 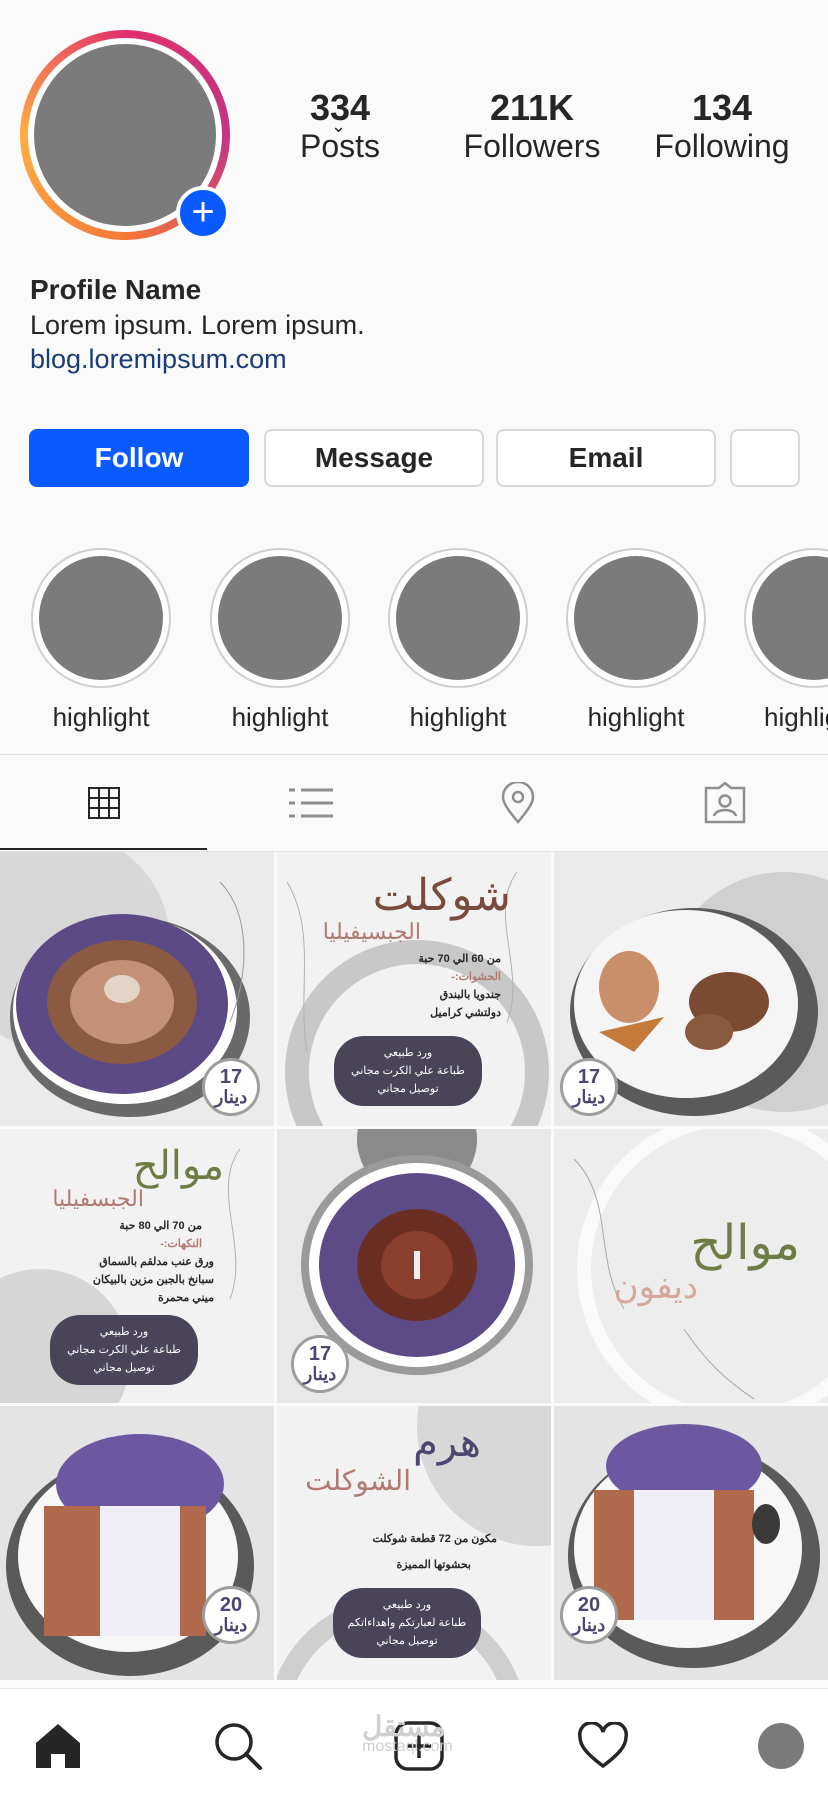 I want to click on profile-tabs, so click(x=414, y=803).